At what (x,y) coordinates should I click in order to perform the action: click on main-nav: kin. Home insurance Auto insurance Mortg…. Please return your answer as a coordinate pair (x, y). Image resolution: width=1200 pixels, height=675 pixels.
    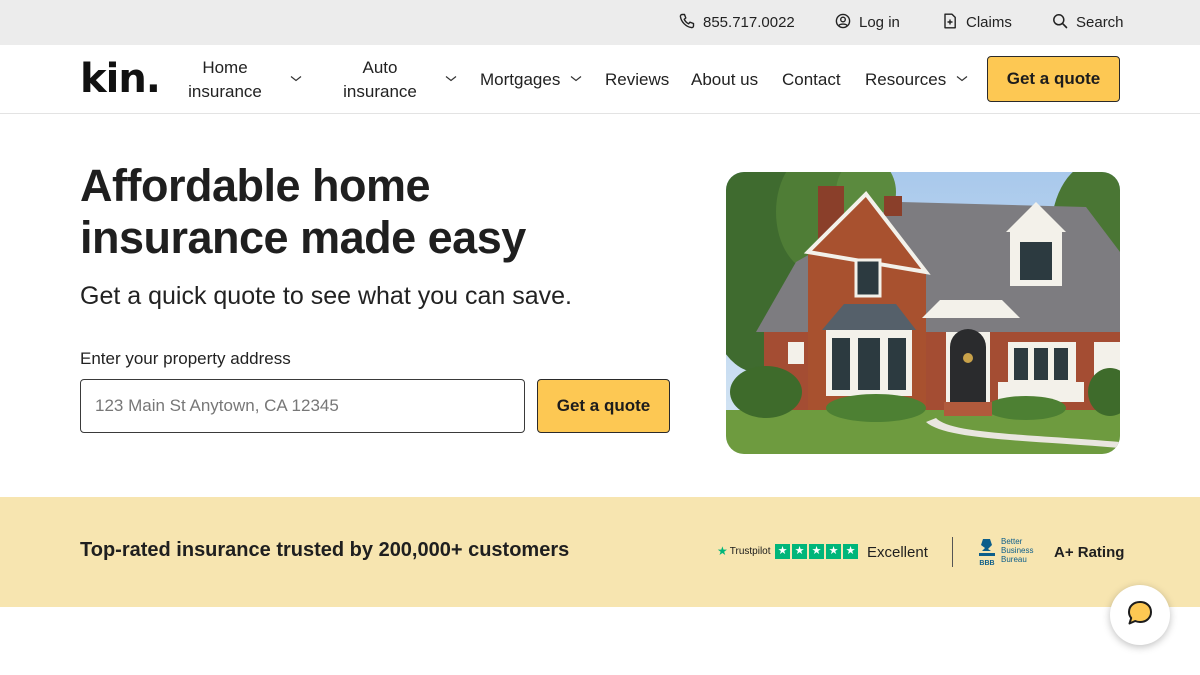
    Looking at the image, I should click on (600, 79).